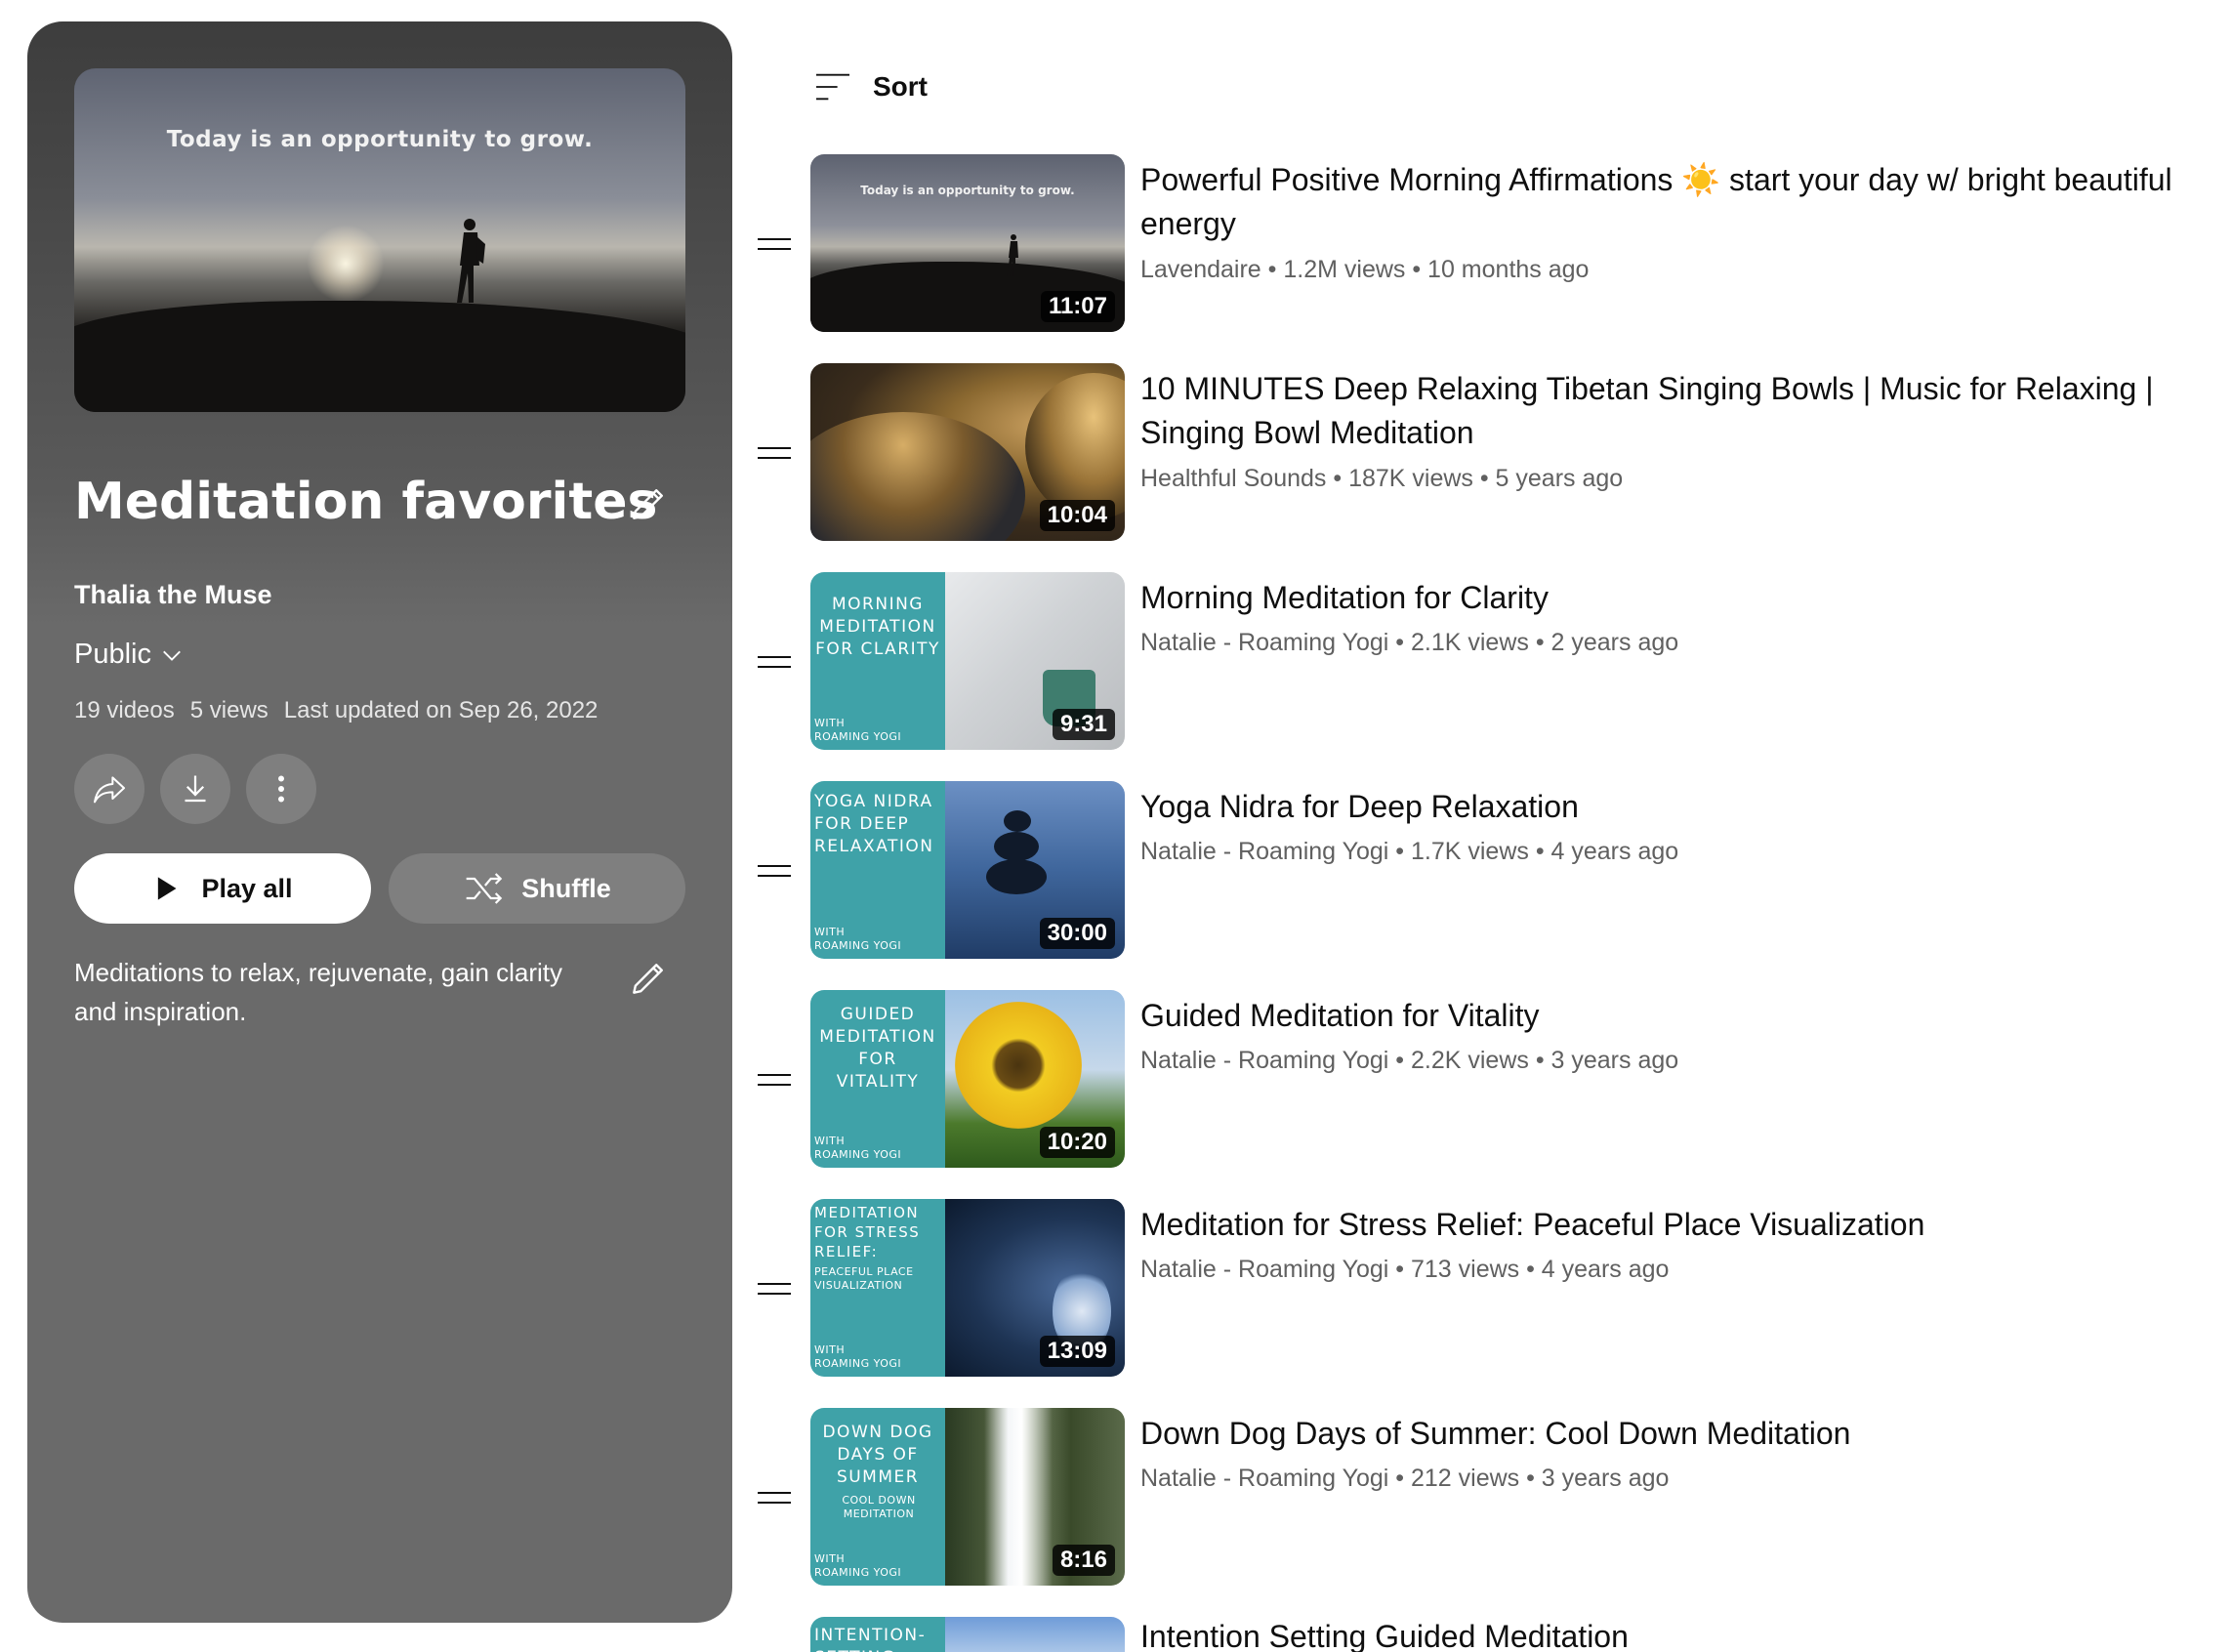 The image size is (2232, 1652). Describe the element at coordinates (441, 710) in the screenshot. I see `last-updated: Last updated on Sep 26, 2022` at that location.